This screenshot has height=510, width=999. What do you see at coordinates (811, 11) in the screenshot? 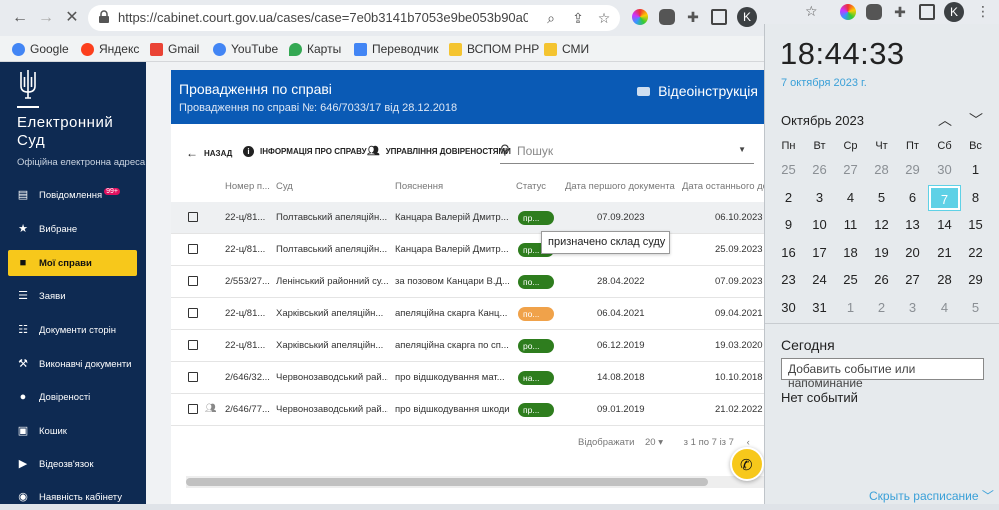
I see `bookmark-star-icon: ☆` at bounding box center [811, 11].